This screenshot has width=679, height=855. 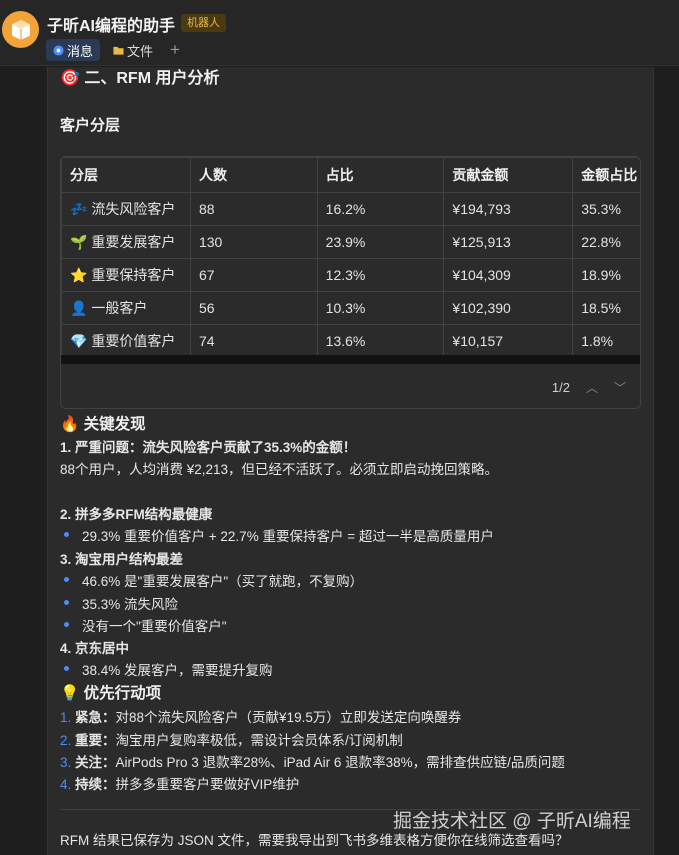 I want to click on chat-tabs: 消息 文件 +, so click(x=113, y=50).